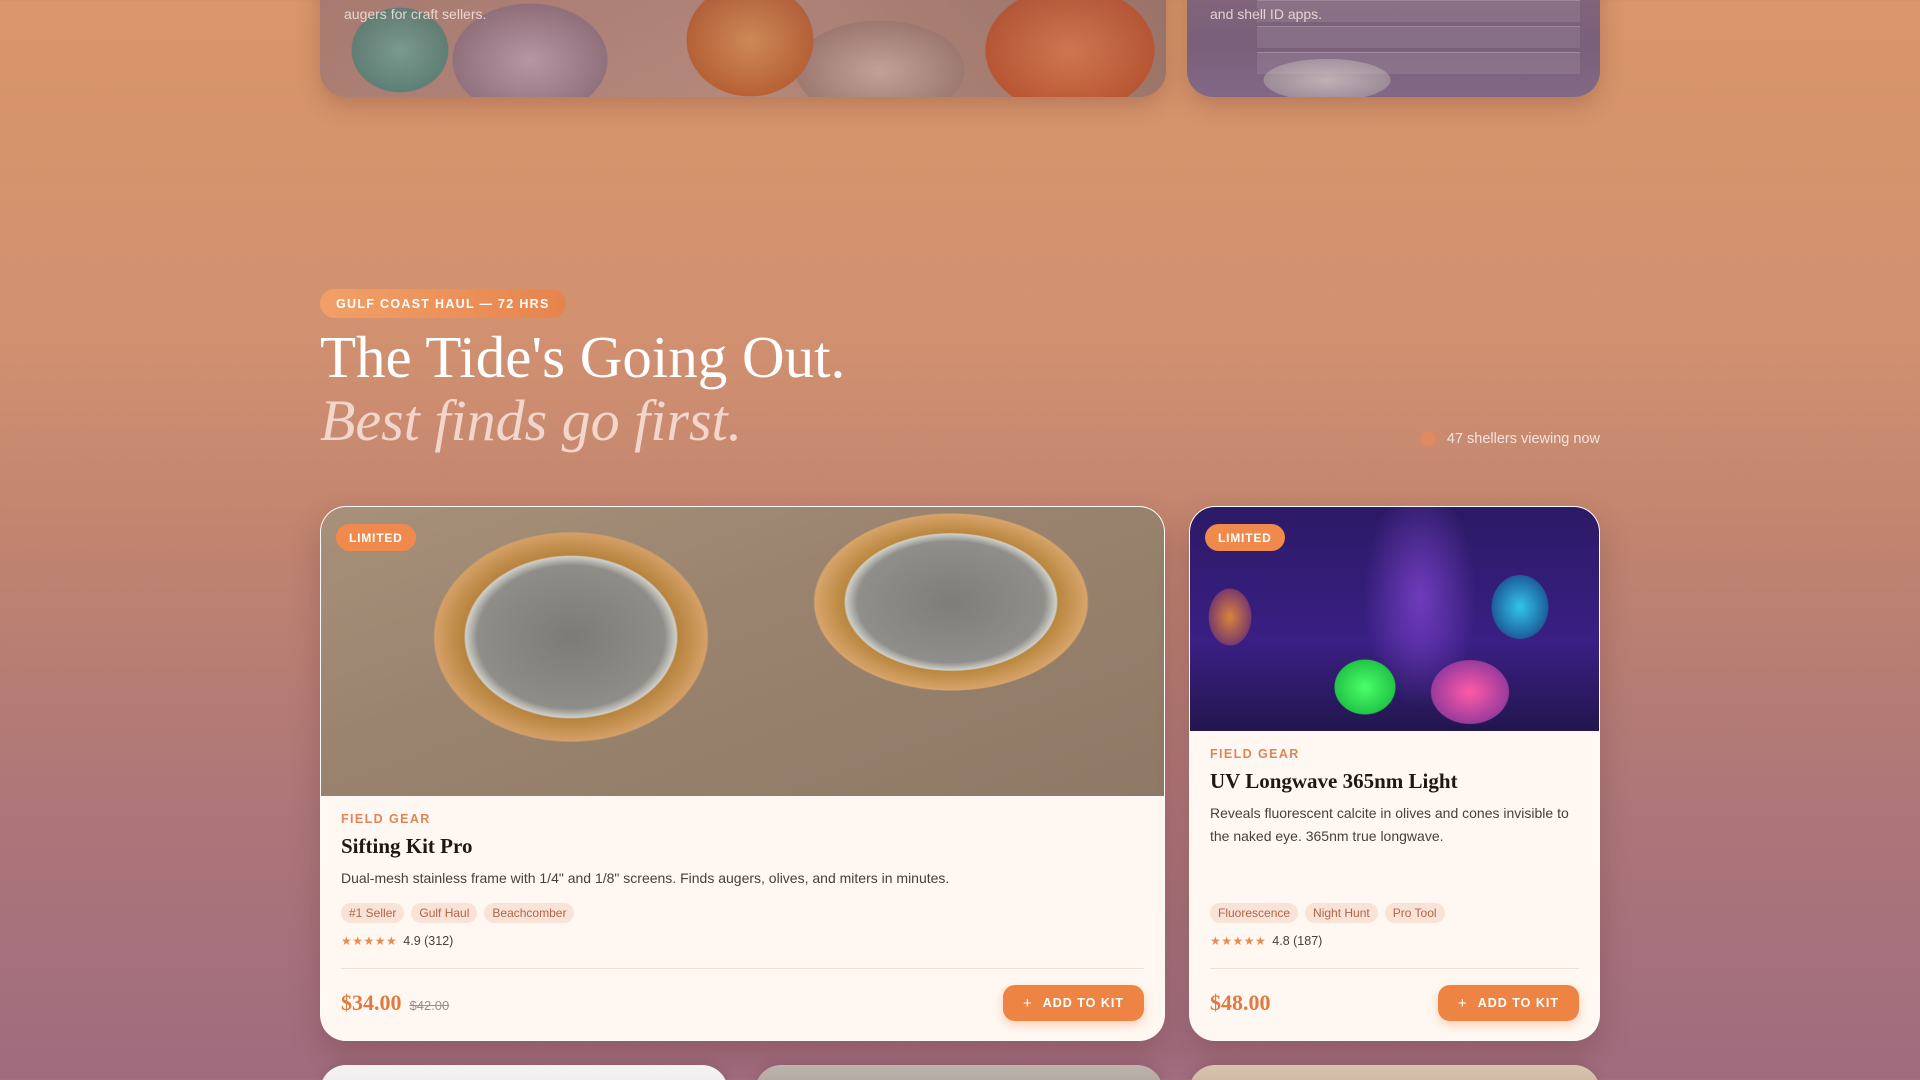 The width and height of the screenshot is (1920, 1080). I want to click on tag: Beachcomber, so click(529, 913).